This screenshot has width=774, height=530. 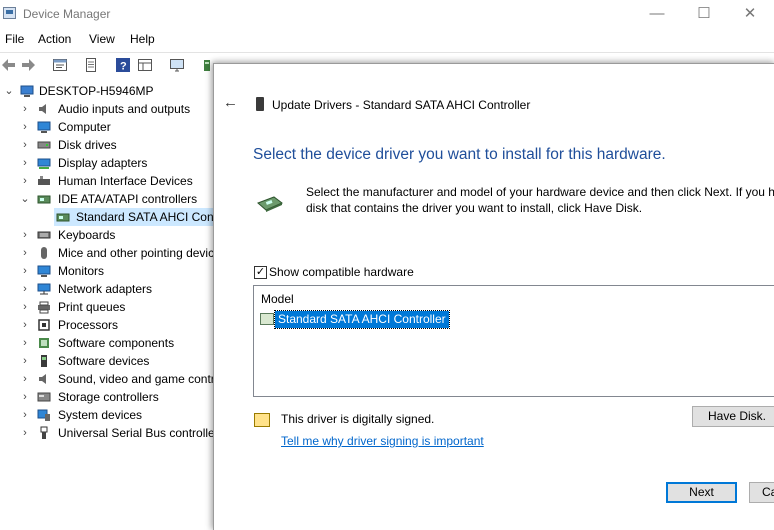 I want to click on tree-item-label: Monitors, so click(x=81, y=271).